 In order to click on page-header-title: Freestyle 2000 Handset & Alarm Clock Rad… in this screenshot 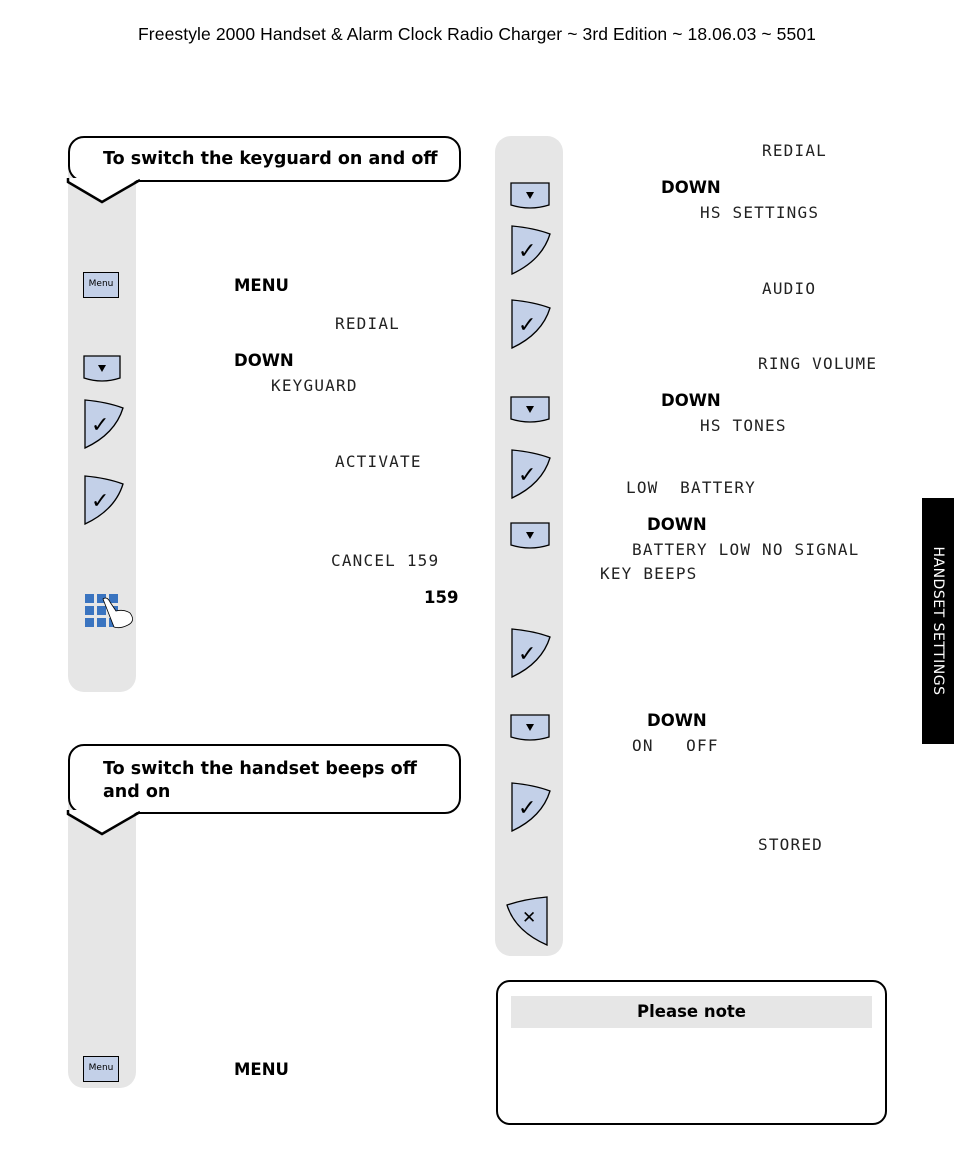, I will do `click(477, 34)`.